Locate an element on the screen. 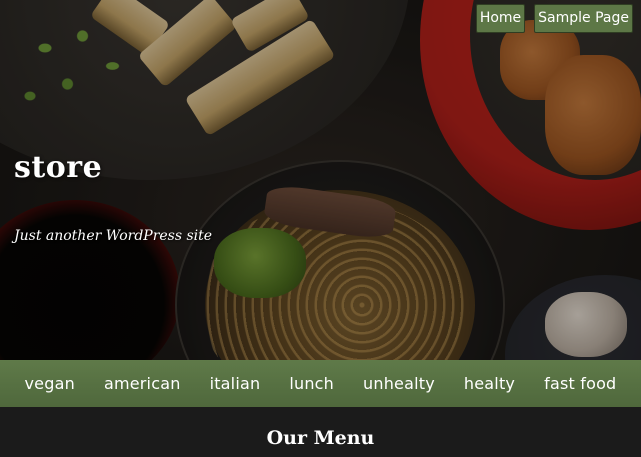 Image resolution: width=641 pixels, height=457 pixels. category-vegan: vegan is located at coordinates (50, 383).